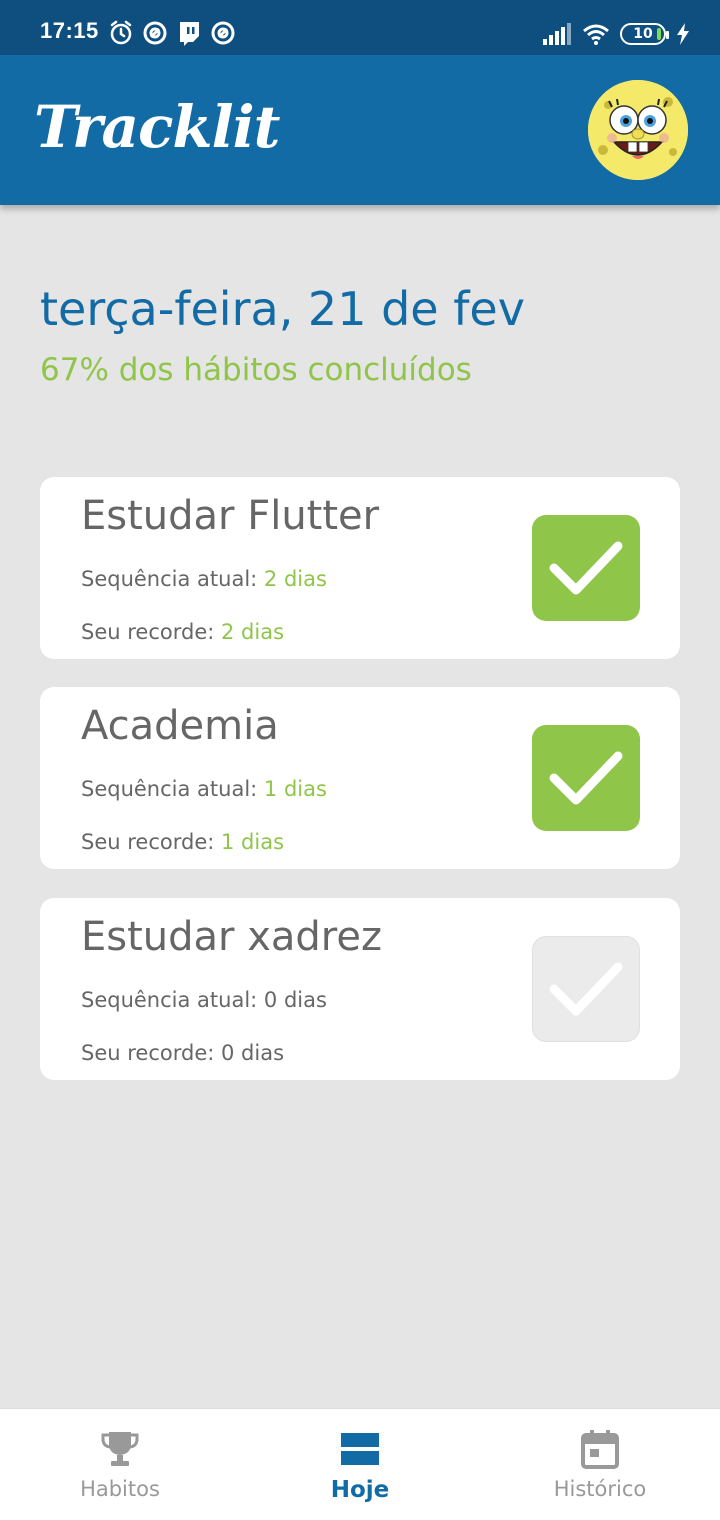 The image size is (720, 1520). I want to click on record-streak: Seu recorde: 1 dias, so click(182, 842).